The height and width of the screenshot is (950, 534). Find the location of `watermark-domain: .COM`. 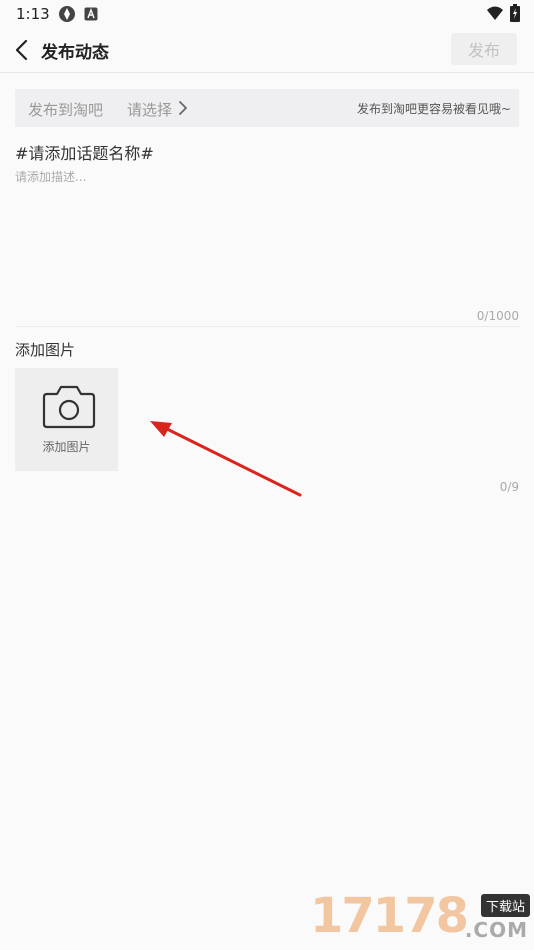

watermark-domain: .COM is located at coordinates (496, 930).